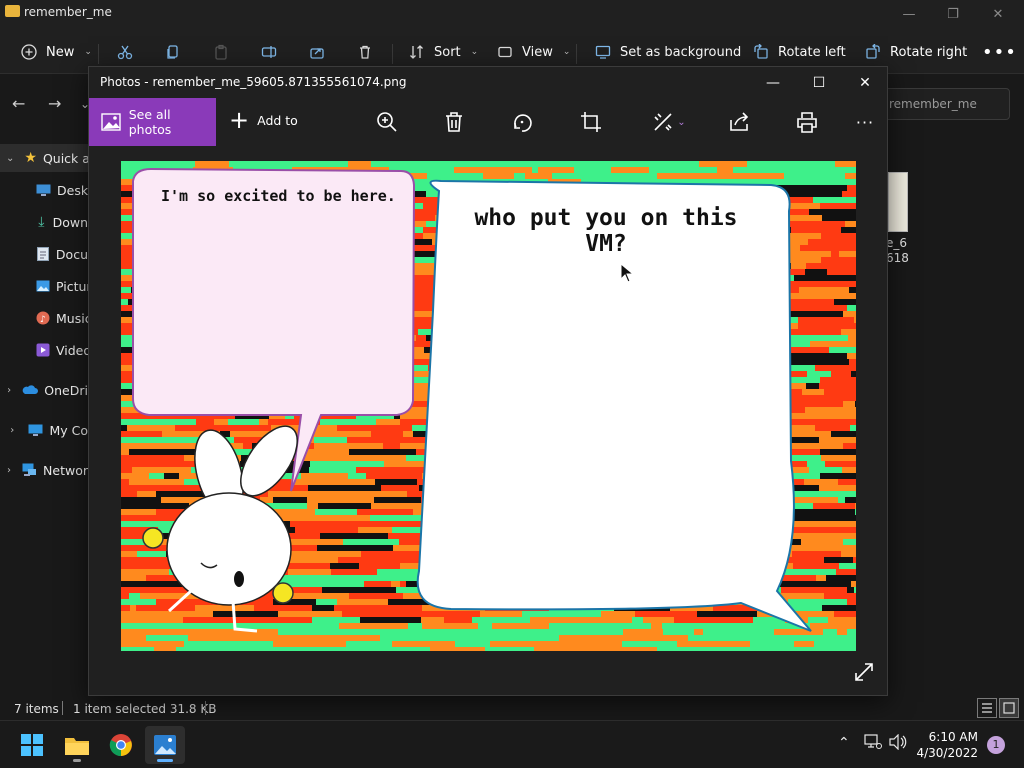 This screenshot has height=768, width=1024. What do you see at coordinates (996, 745) in the screenshot?
I see `notification-badge: 1` at bounding box center [996, 745].